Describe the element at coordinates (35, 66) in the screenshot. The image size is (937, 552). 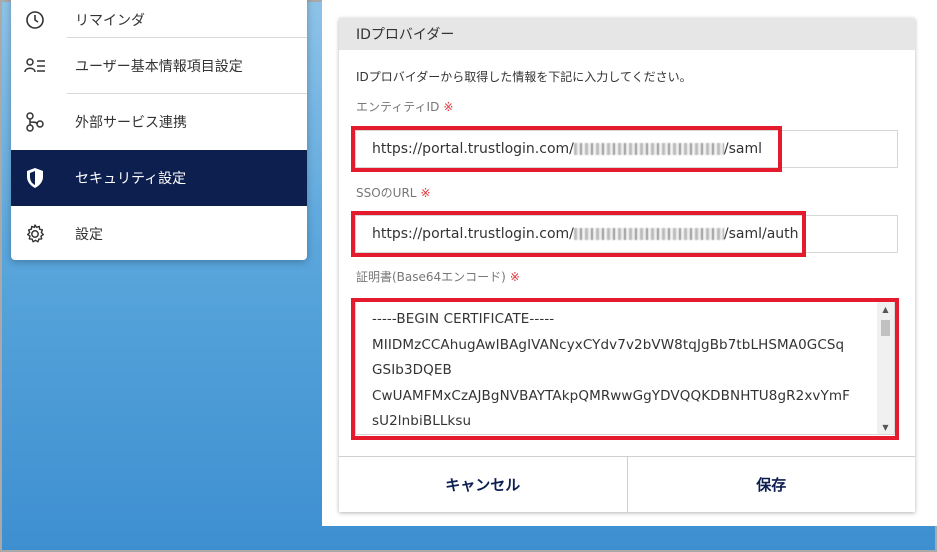
I see `user-list-icon` at that location.